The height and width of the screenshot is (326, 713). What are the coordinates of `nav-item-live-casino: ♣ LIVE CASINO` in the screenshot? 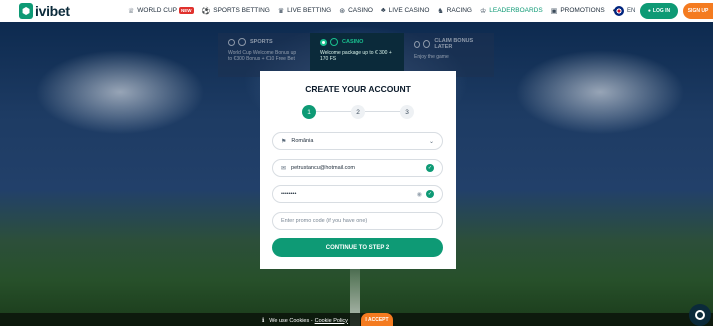 It's located at (405, 10).